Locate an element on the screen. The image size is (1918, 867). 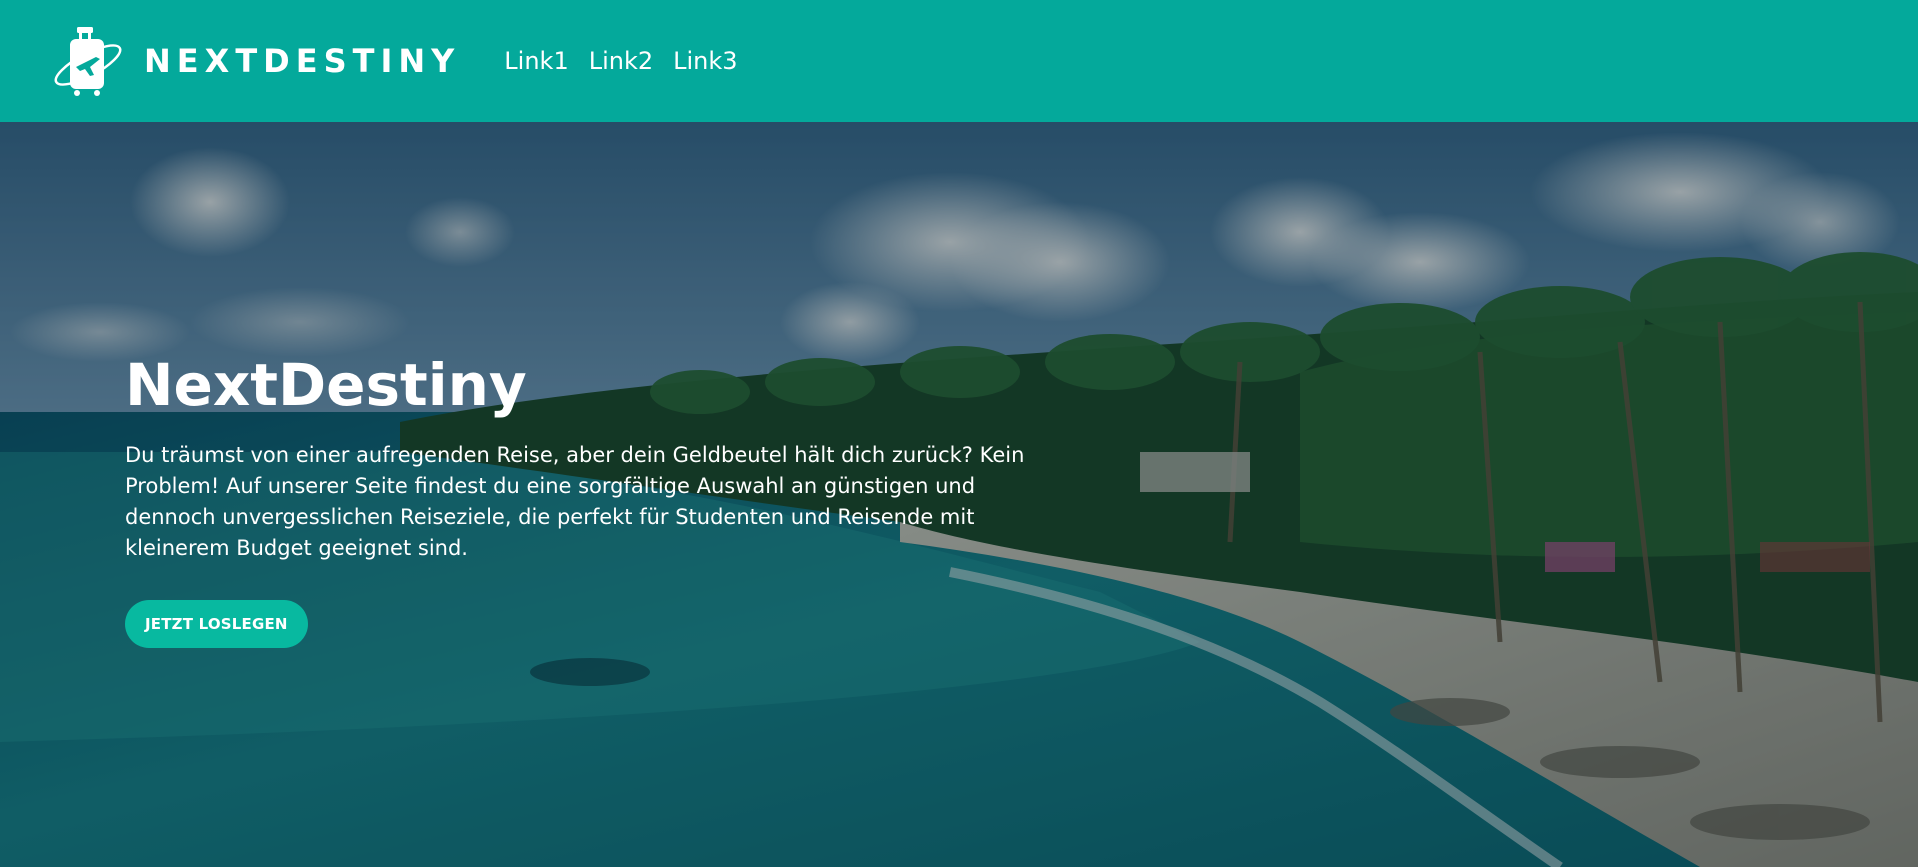
brand-name: NEXTDESTINY is located at coordinates (302, 61).